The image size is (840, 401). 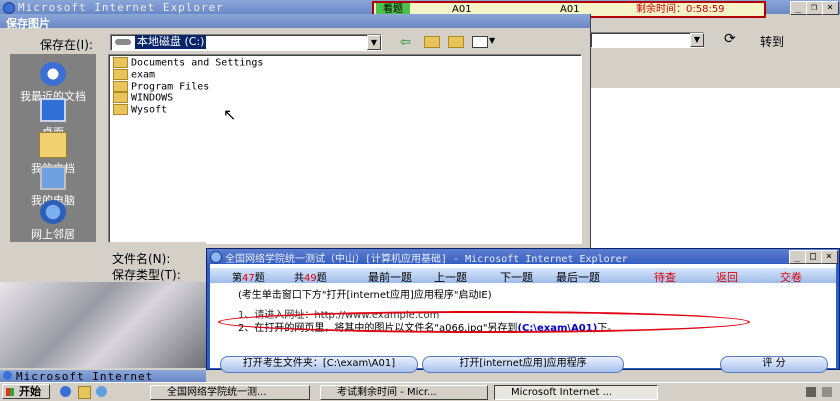 What do you see at coordinates (53, 110) in the screenshot?
I see `desktop-icon` at bounding box center [53, 110].